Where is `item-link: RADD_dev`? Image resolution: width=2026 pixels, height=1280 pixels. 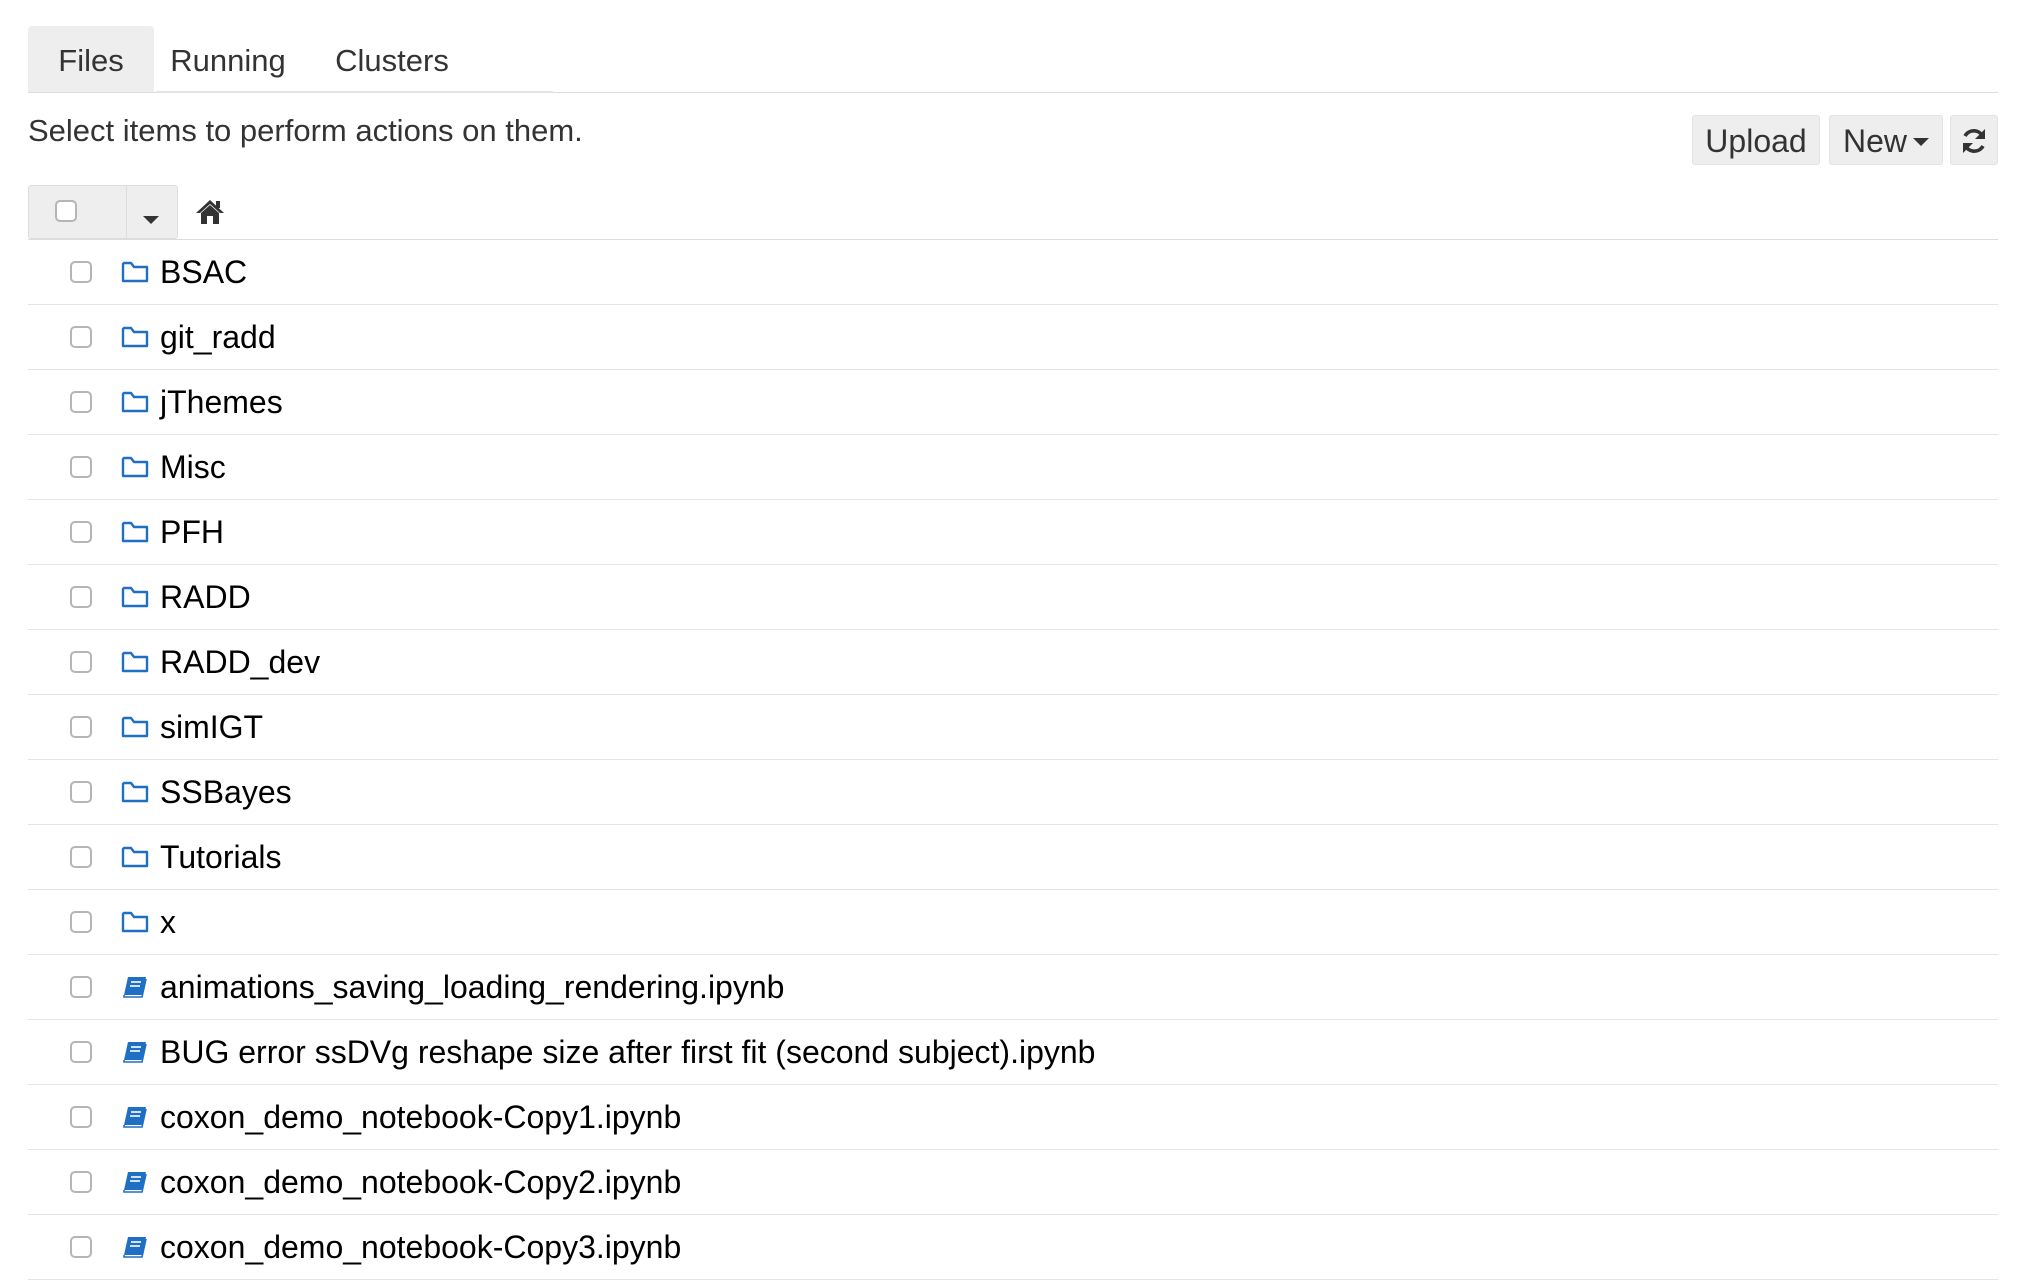
item-link: RADD_dev is located at coordinates (240, 662).